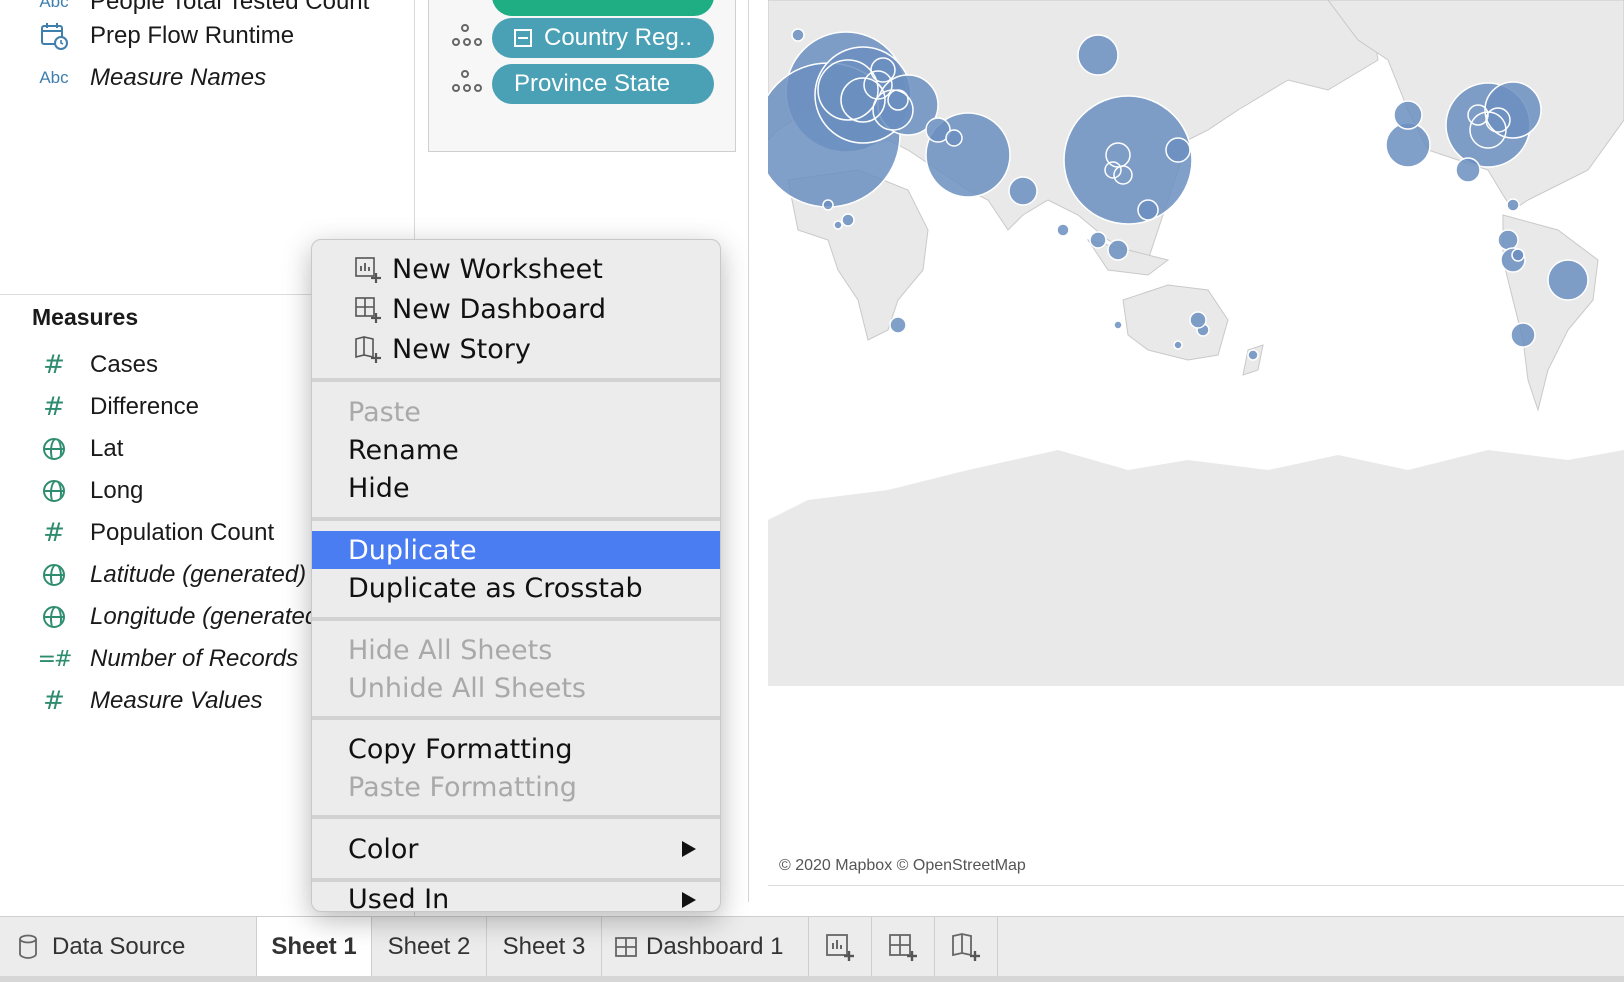 This screenshot has height=982, width=1624. What do you see at coordinates (497, 269) in the screenshot?
I see `menu-label: New Worksheet` at bounding box center [497, 269].